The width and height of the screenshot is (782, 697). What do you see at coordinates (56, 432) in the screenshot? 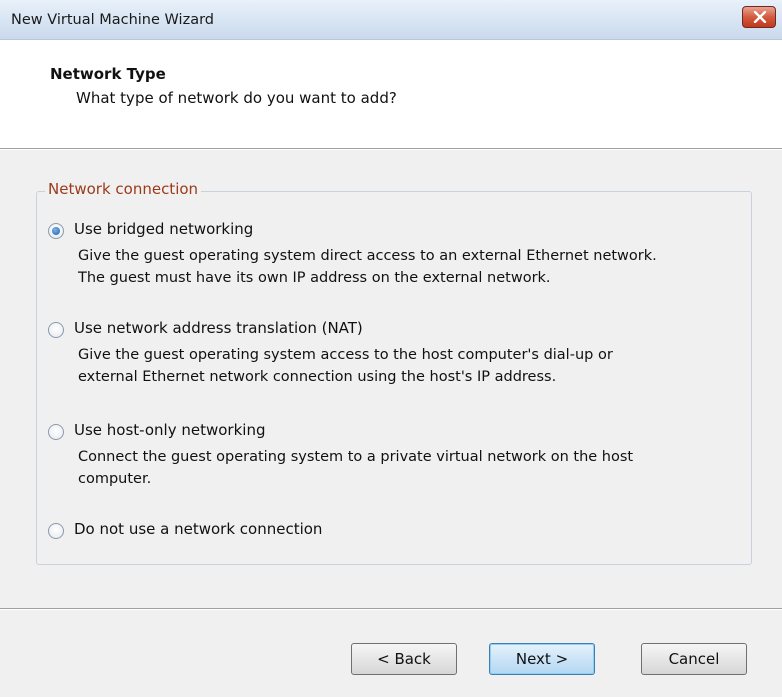
I see `radio-host-only` at bounding box center [56, 432].